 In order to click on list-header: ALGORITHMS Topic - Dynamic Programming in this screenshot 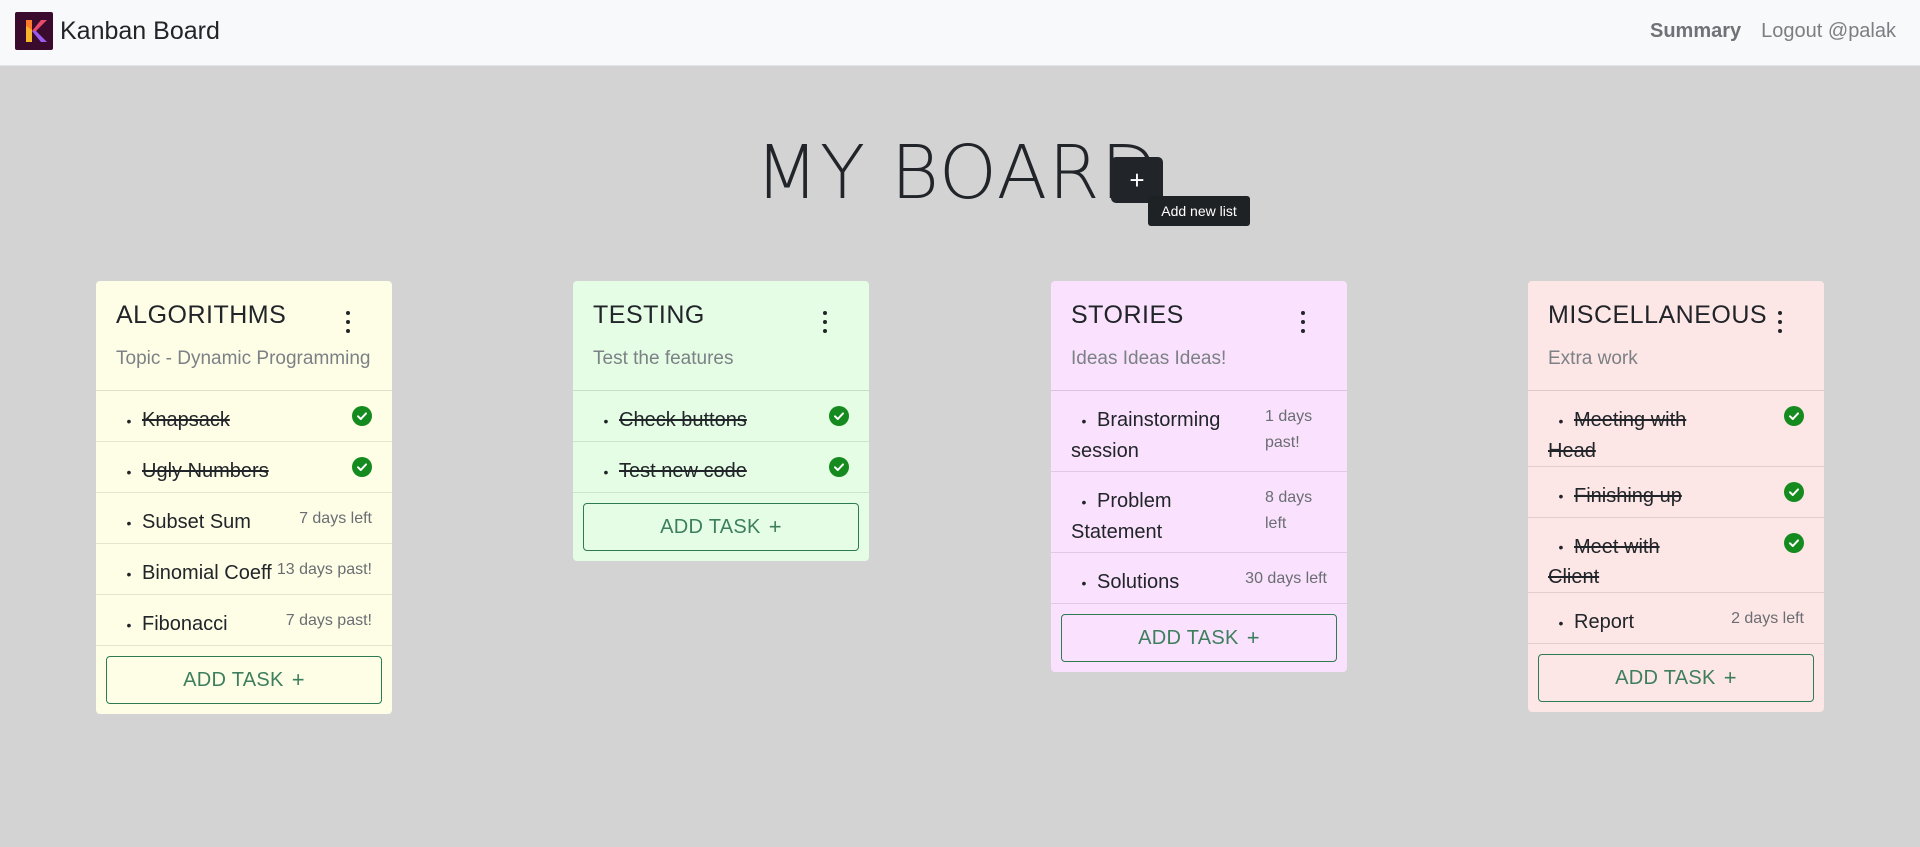, I will do `click(244, 336)`.